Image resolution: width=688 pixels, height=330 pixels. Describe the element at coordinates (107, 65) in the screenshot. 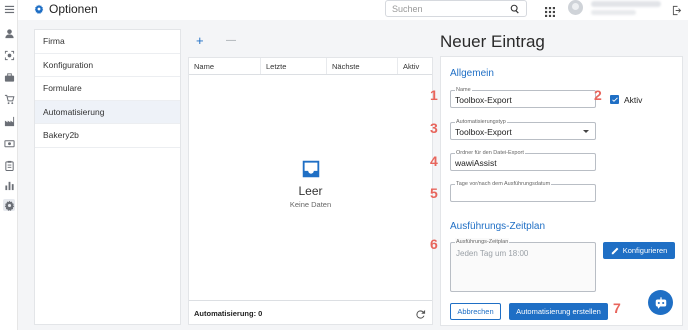

I see `nav-item-konfiguration: Konfiguration` at that location.